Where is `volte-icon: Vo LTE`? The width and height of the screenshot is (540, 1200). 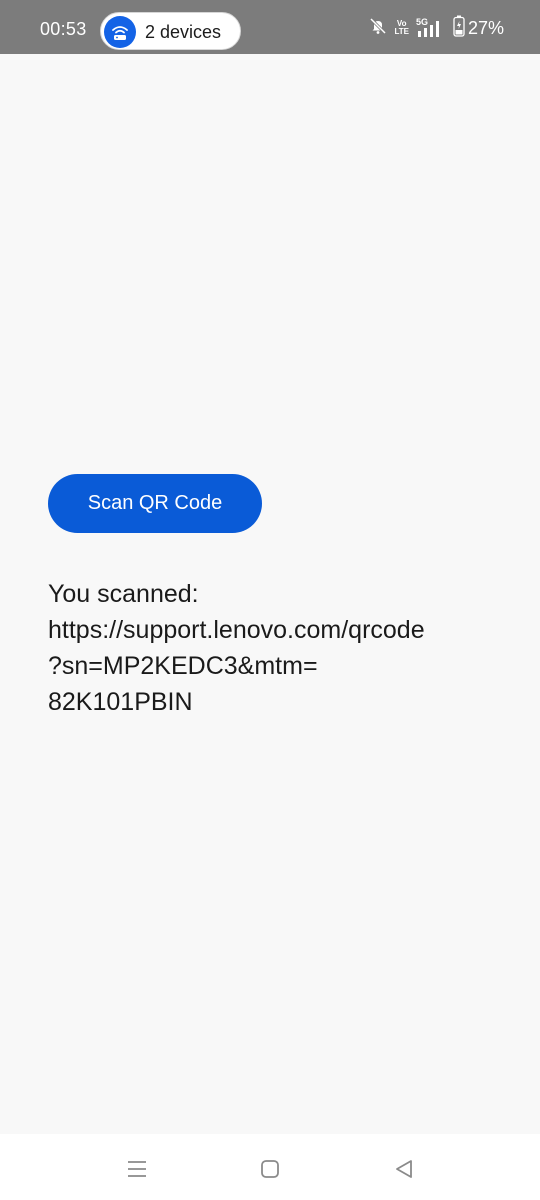 volte-icon: Vo LTE is located at coordinates (401, 28).